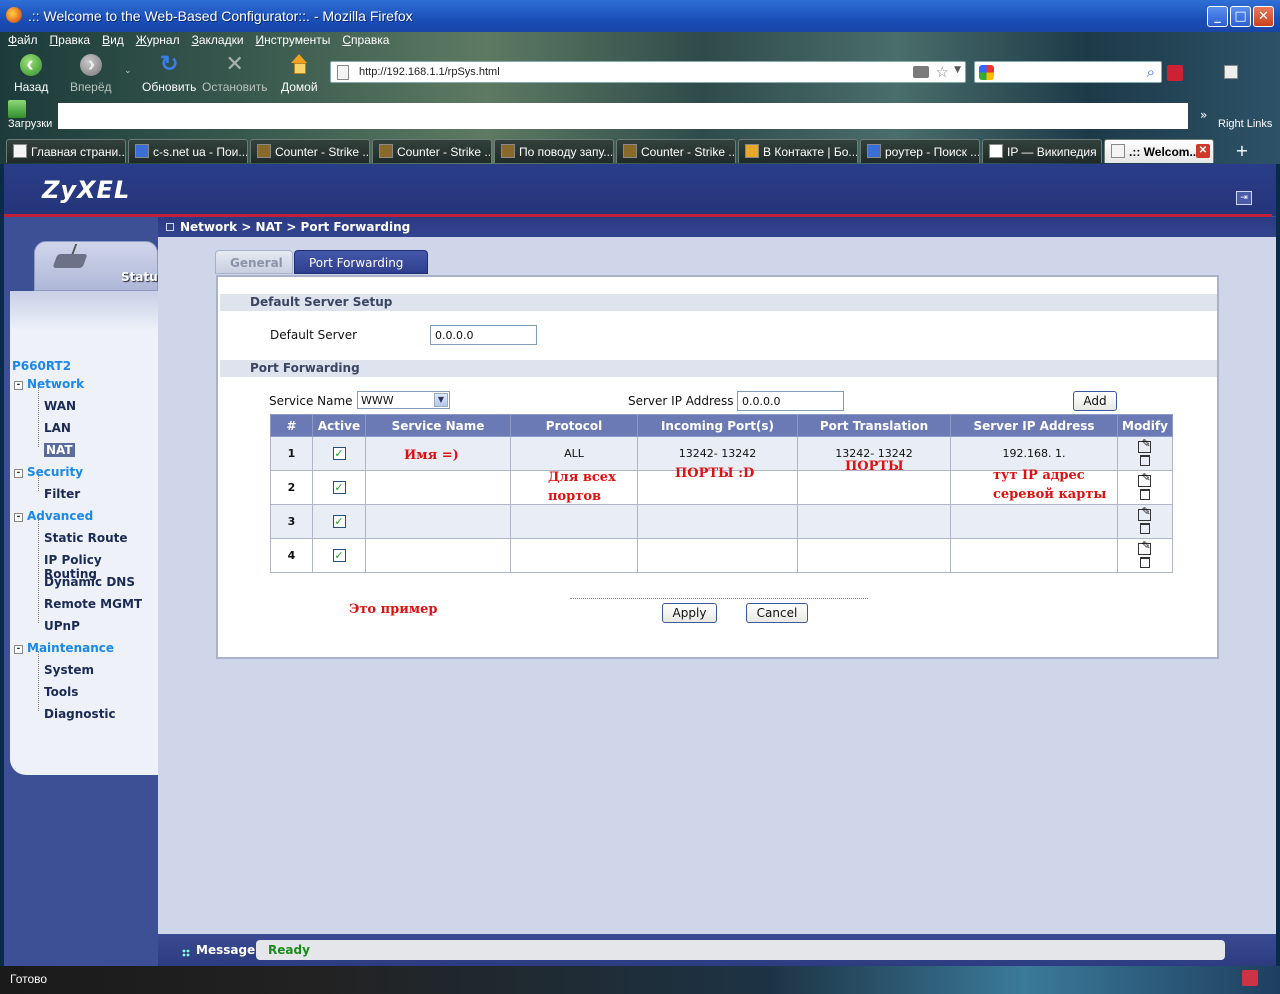  Describe the element at coordinates (62, 494) in the screenshot. I see `menu-item-filter: Filter` at that location.